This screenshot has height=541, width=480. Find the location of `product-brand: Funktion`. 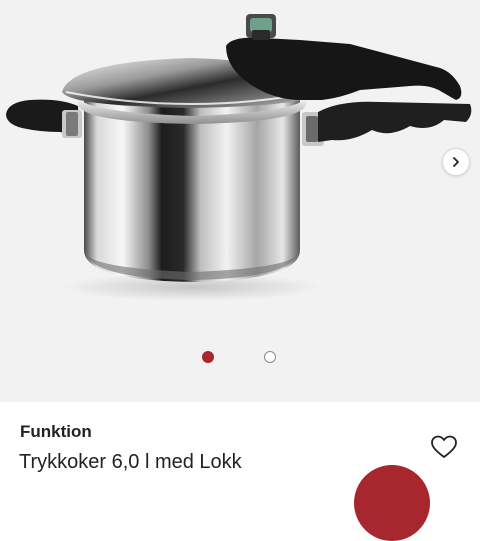

product-brand: Funktion is located at coordinates (56, 431).